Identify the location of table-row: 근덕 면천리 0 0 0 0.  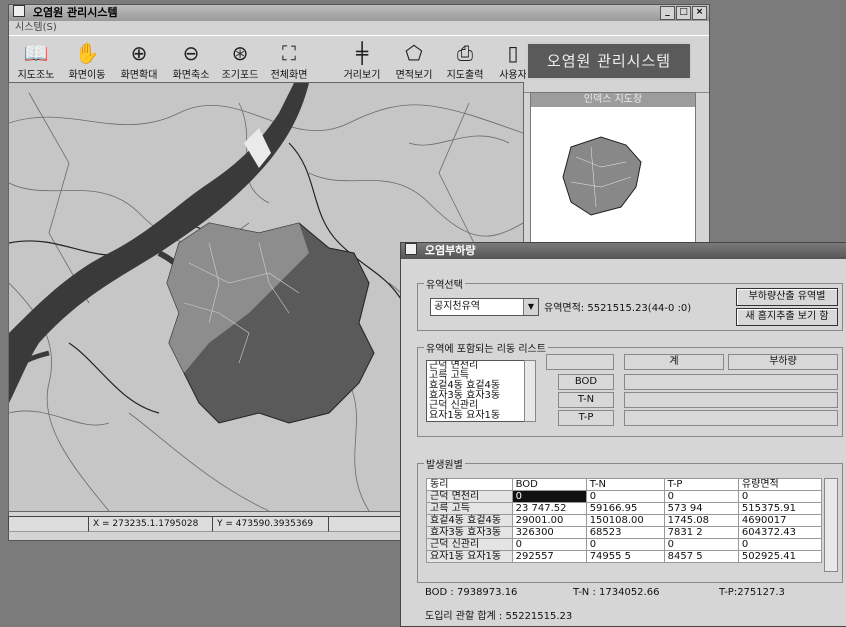
(624, 496).